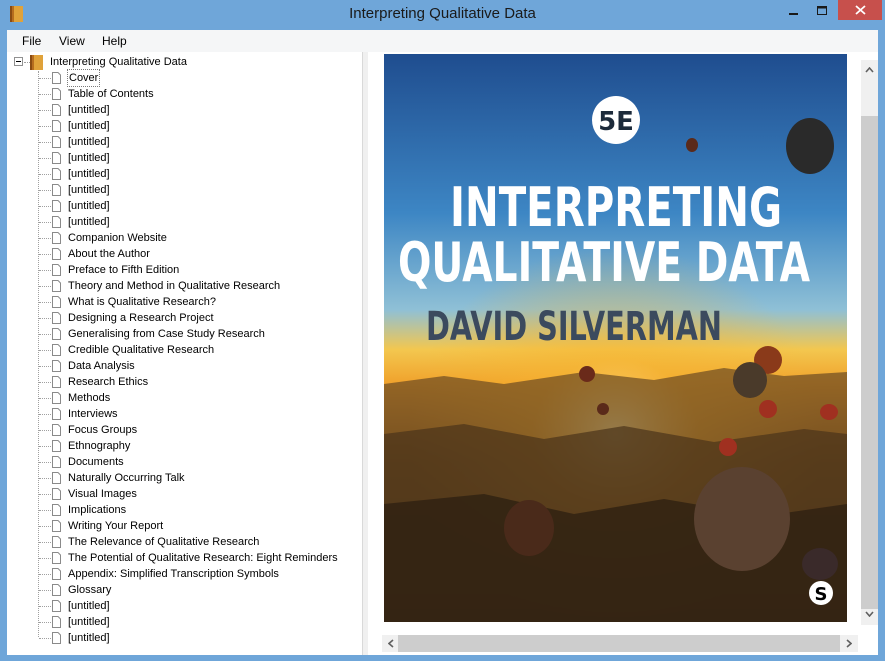  Describe the element at coordinates (72, 41) in the screenshot. I see `menu-view: View` at that location.